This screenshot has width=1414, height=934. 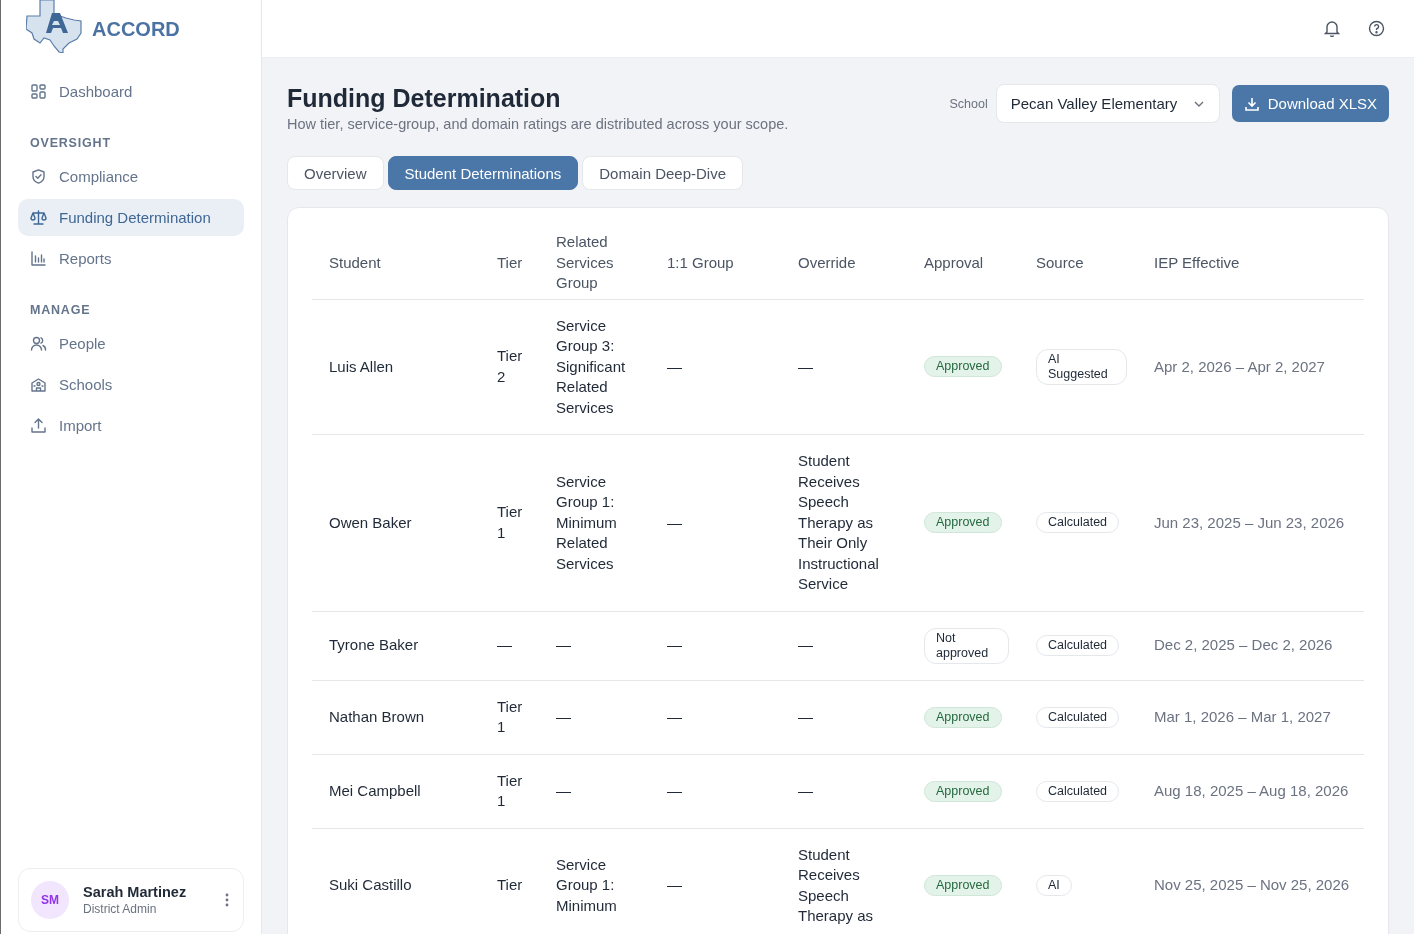 What do you see at coordinates (700, 262) in the screenshot?
I see `column-header: 1:1 Group` at bounding box center [700, 262].